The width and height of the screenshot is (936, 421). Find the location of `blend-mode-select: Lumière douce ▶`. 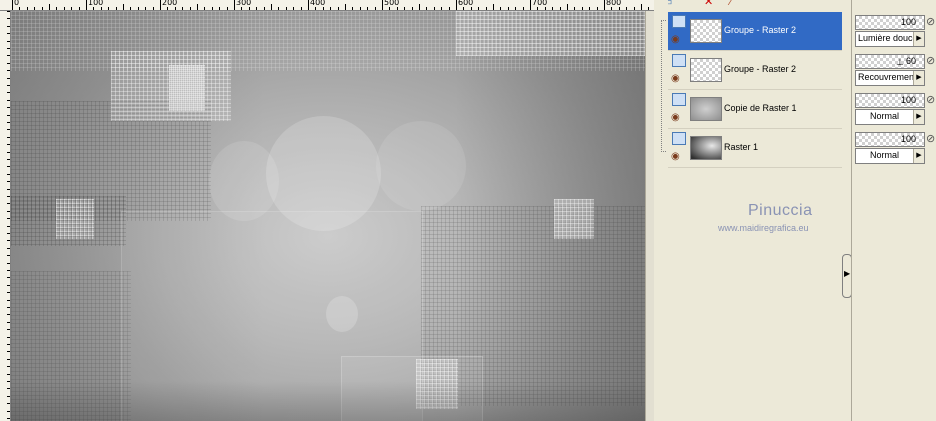

blend-mode-select: Lumière douce ▶ is located at coordinates (890, 39).